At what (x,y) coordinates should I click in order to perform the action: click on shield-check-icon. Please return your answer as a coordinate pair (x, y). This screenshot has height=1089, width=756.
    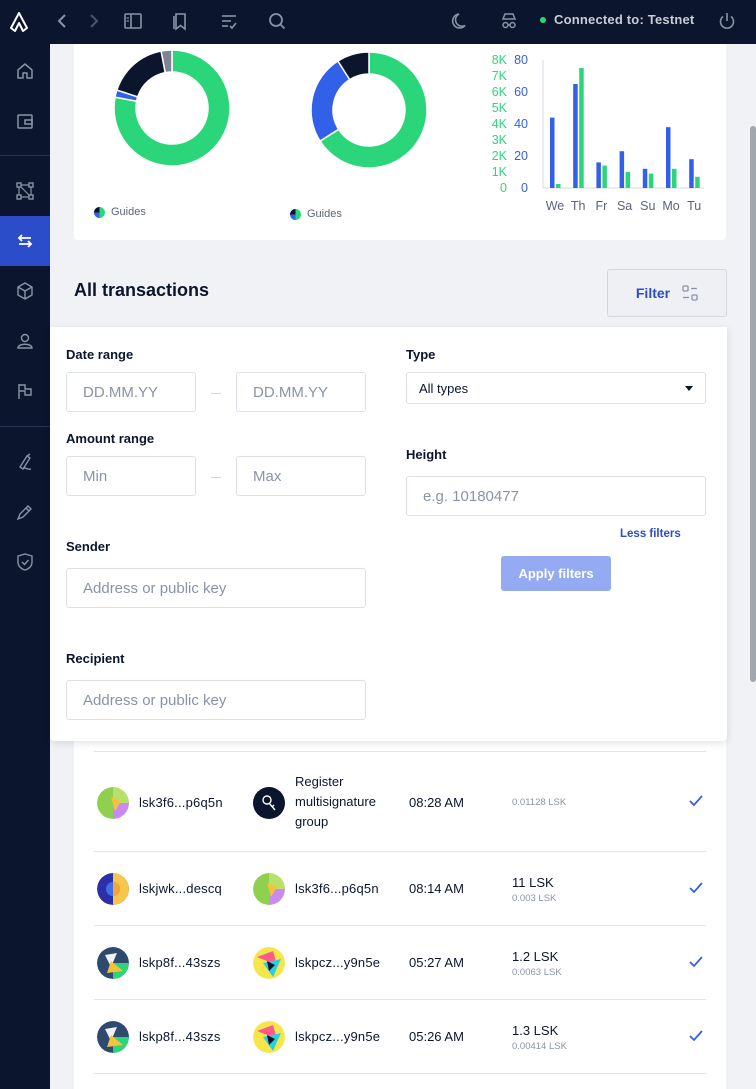
    Looking at the image, I should click on (25, 562).